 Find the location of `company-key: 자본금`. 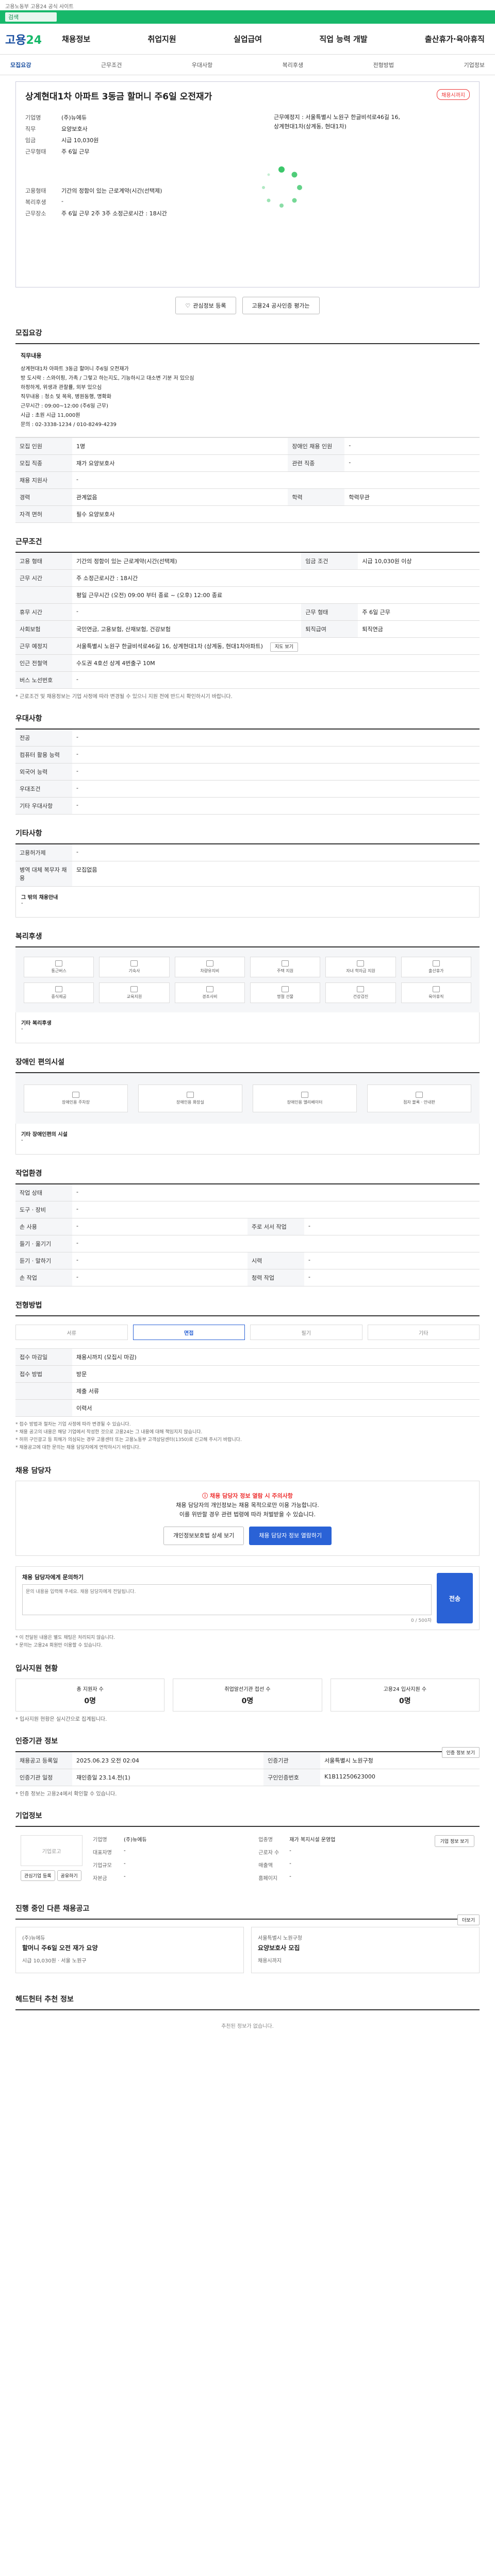

company-key: 자본금 is located at coordinates (100, 1879).